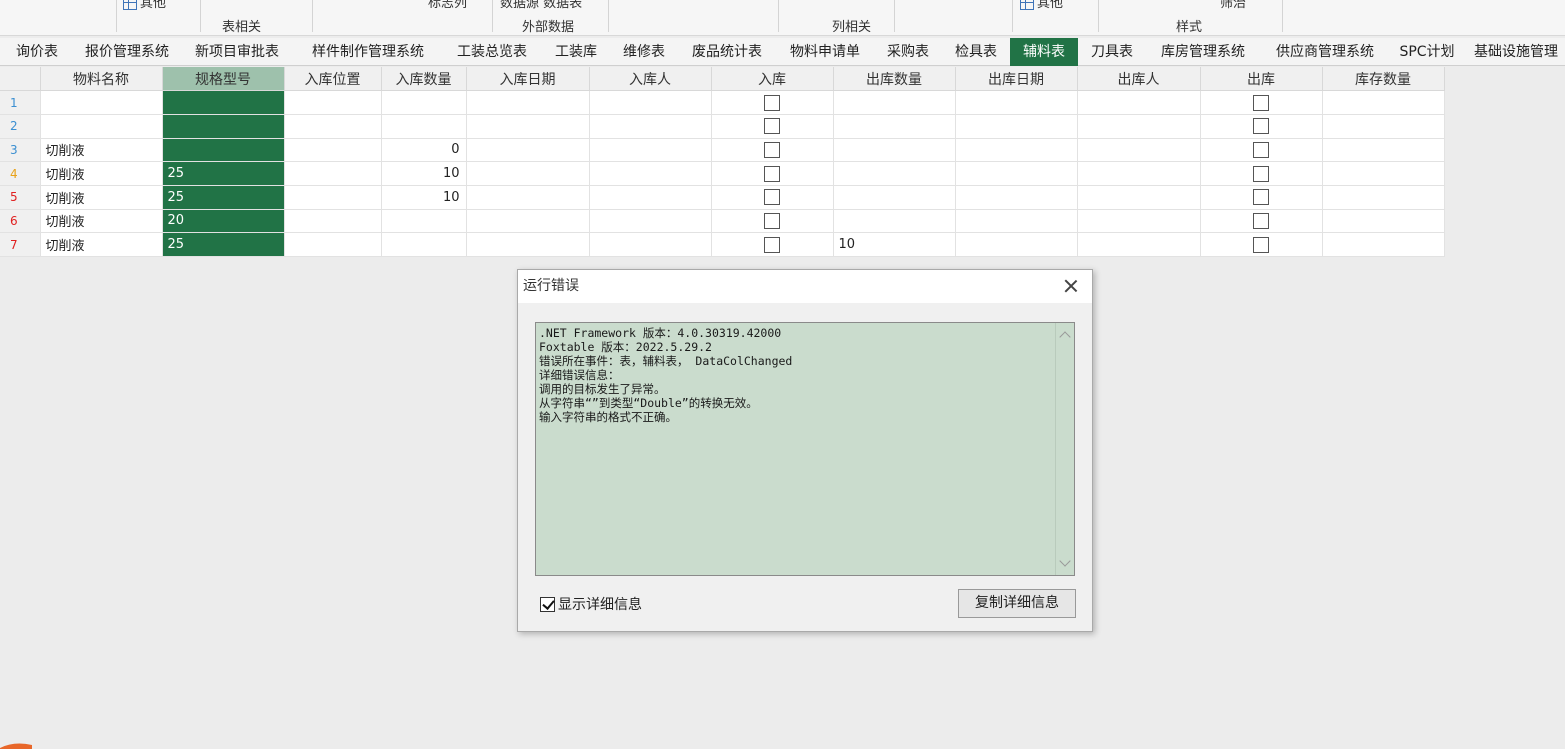 This screenshot has width=1565, height=749. Describe the element at coordinates (1017, 603) in the screenshot. I see `copy-details-button: 复制详细信息` at that location.